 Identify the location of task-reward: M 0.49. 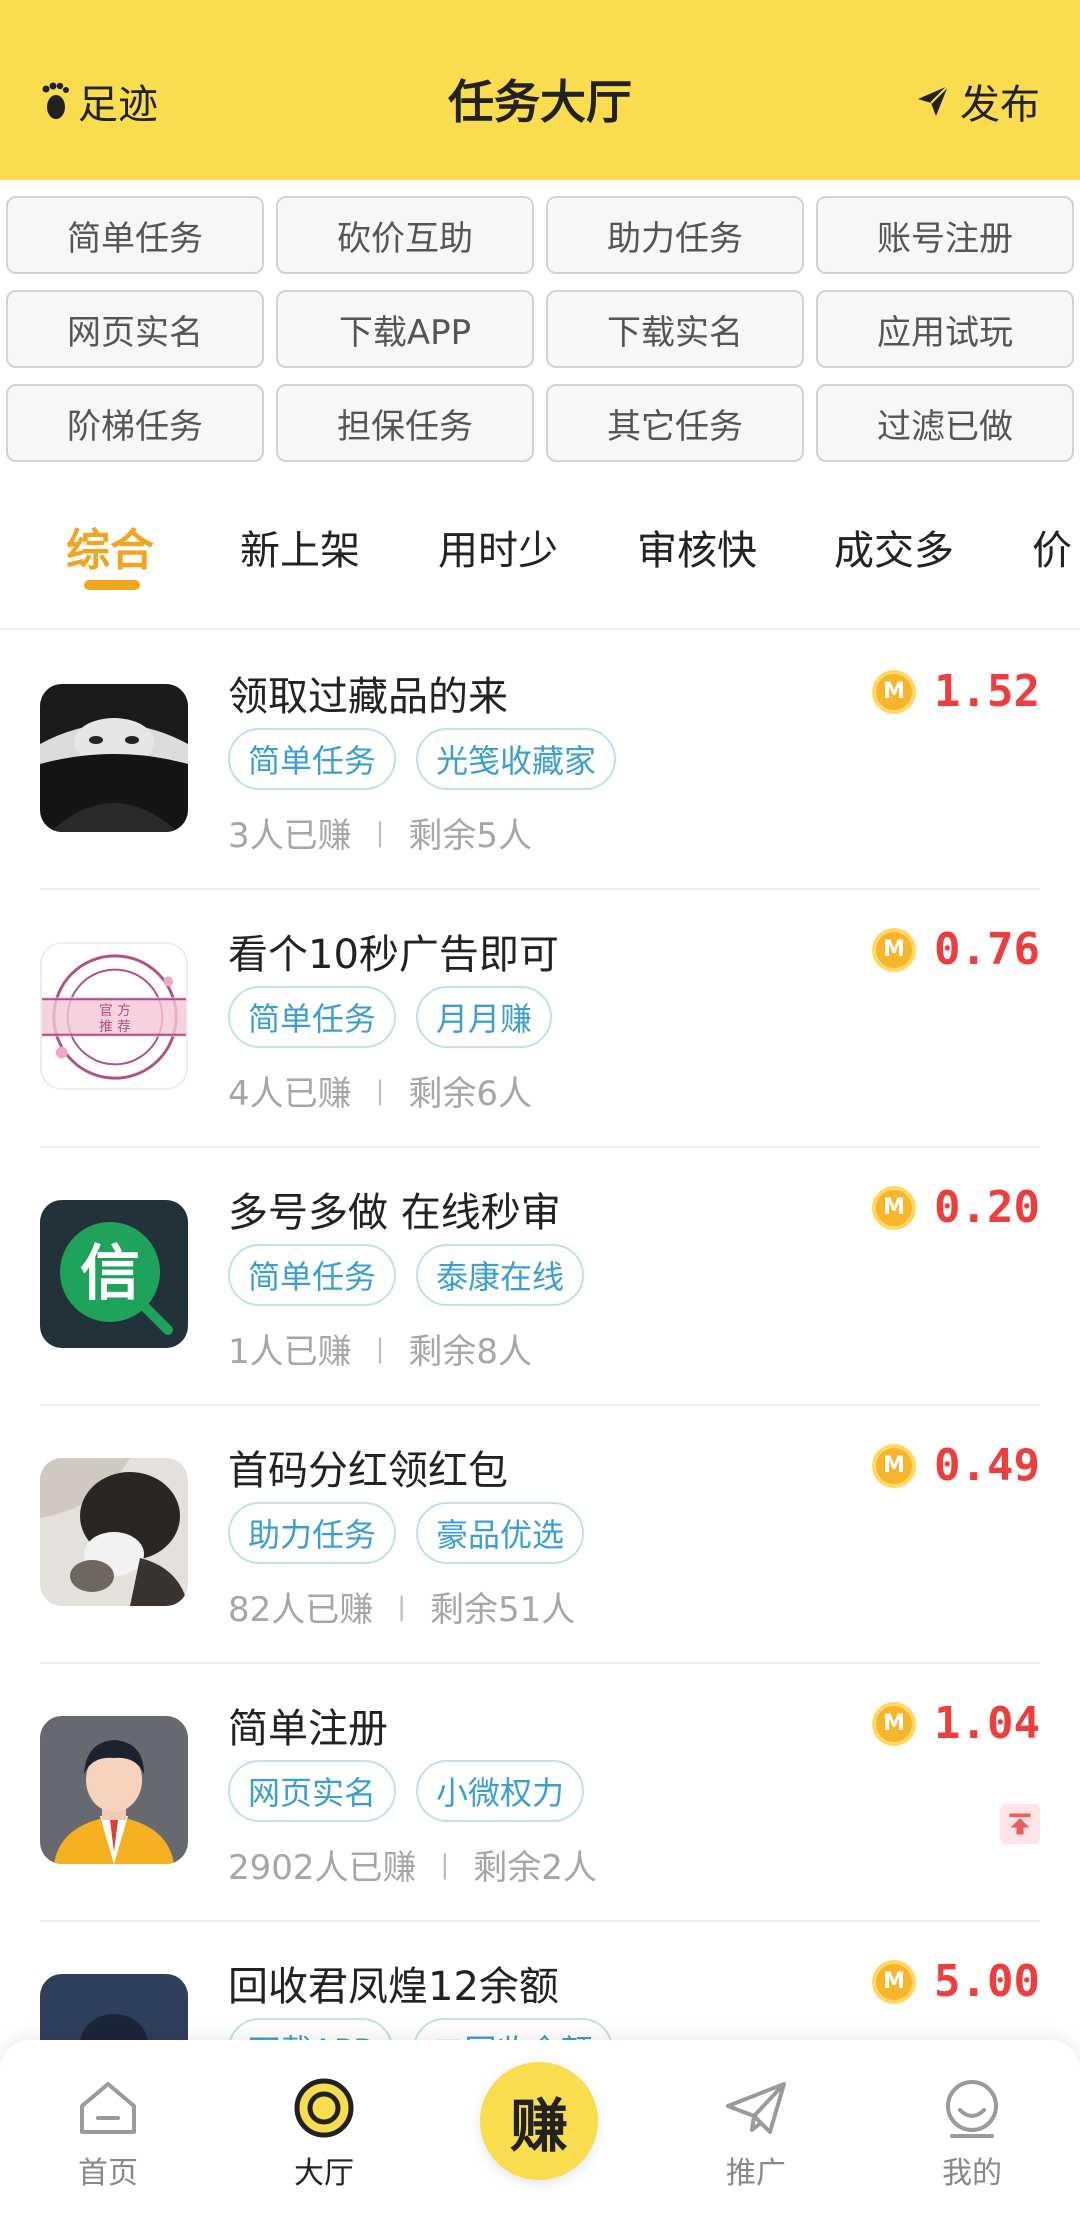
(956, 1465).